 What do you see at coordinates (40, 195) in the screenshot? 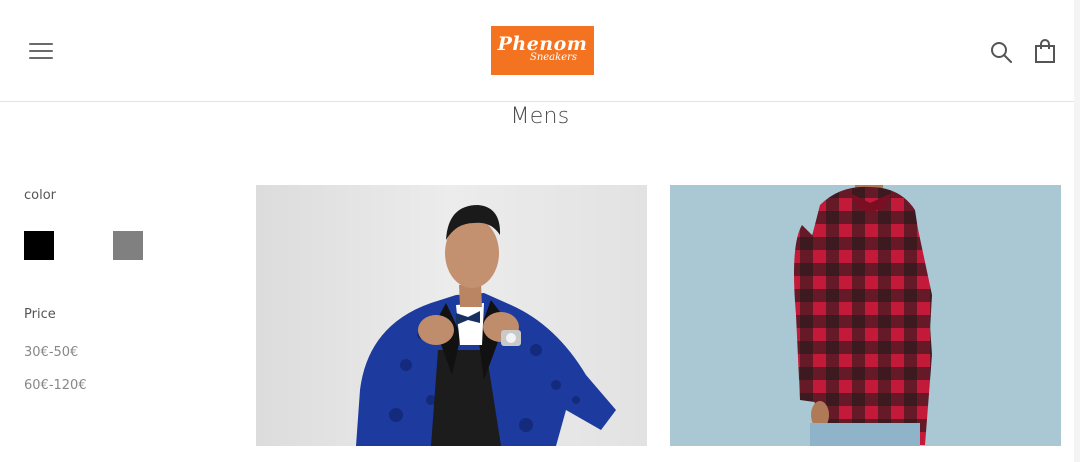
I see `color-filter-heading: color` at bounding box center [40, 195].